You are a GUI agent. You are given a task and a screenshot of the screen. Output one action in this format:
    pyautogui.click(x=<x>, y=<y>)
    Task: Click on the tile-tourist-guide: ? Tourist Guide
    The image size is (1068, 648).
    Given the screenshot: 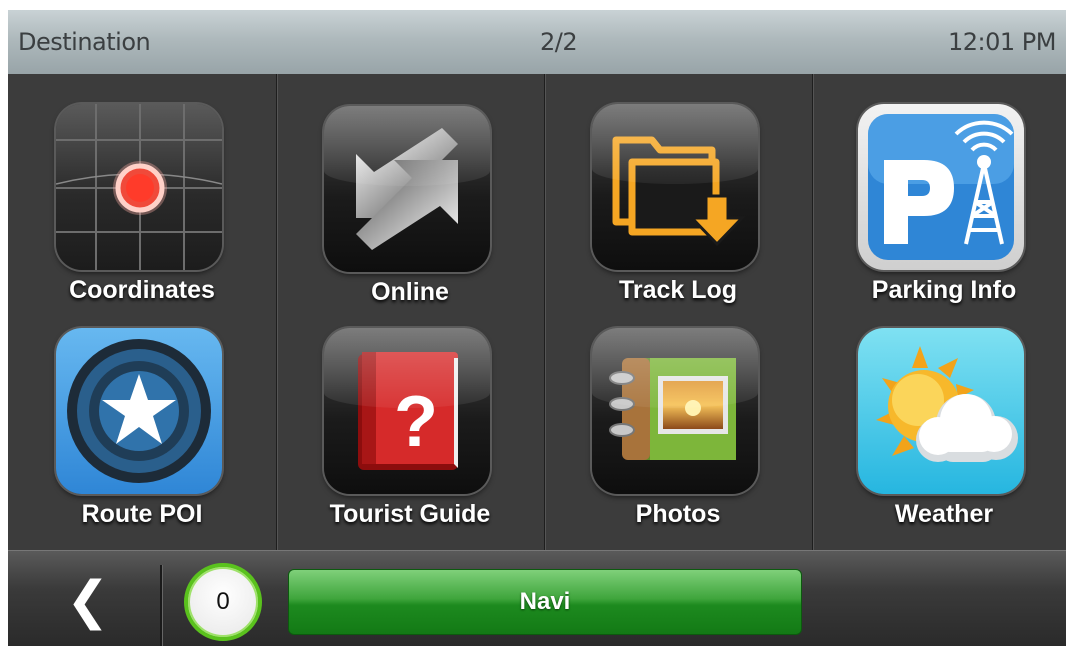 What is the action you would take?
    pyautogui.click(x=410, y=439)
    